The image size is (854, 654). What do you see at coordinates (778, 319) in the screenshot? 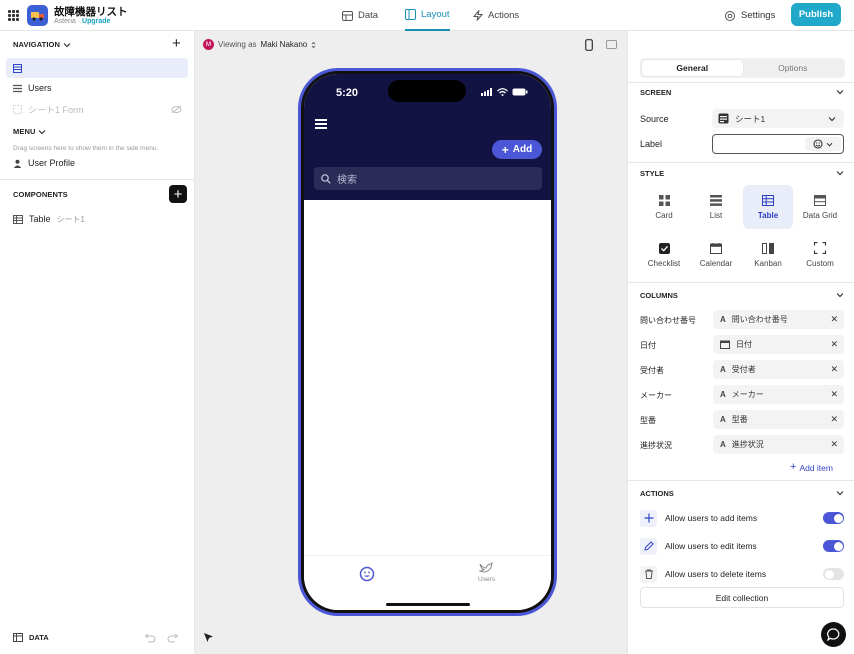
I see `column-select: A 問い合わせ番号 ✕` at bounding box center [778, 319].